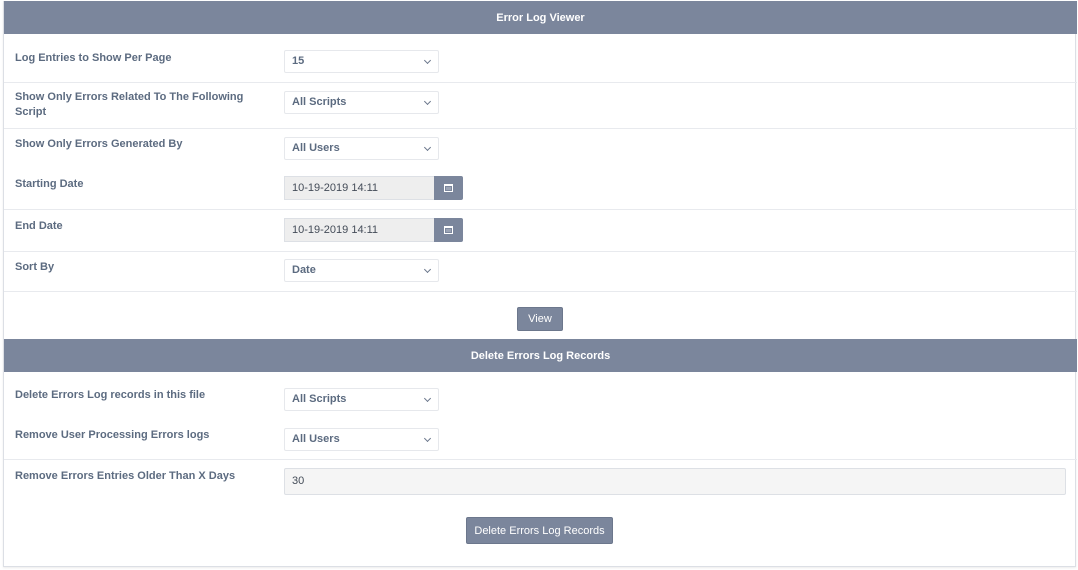 This screenshot has height=570, width=1078. What do you see at coordinates (99, 144) in the screenshot?
I see `generated-by-label: Show Only Errors Generated By` at bounding box center [99, 144].